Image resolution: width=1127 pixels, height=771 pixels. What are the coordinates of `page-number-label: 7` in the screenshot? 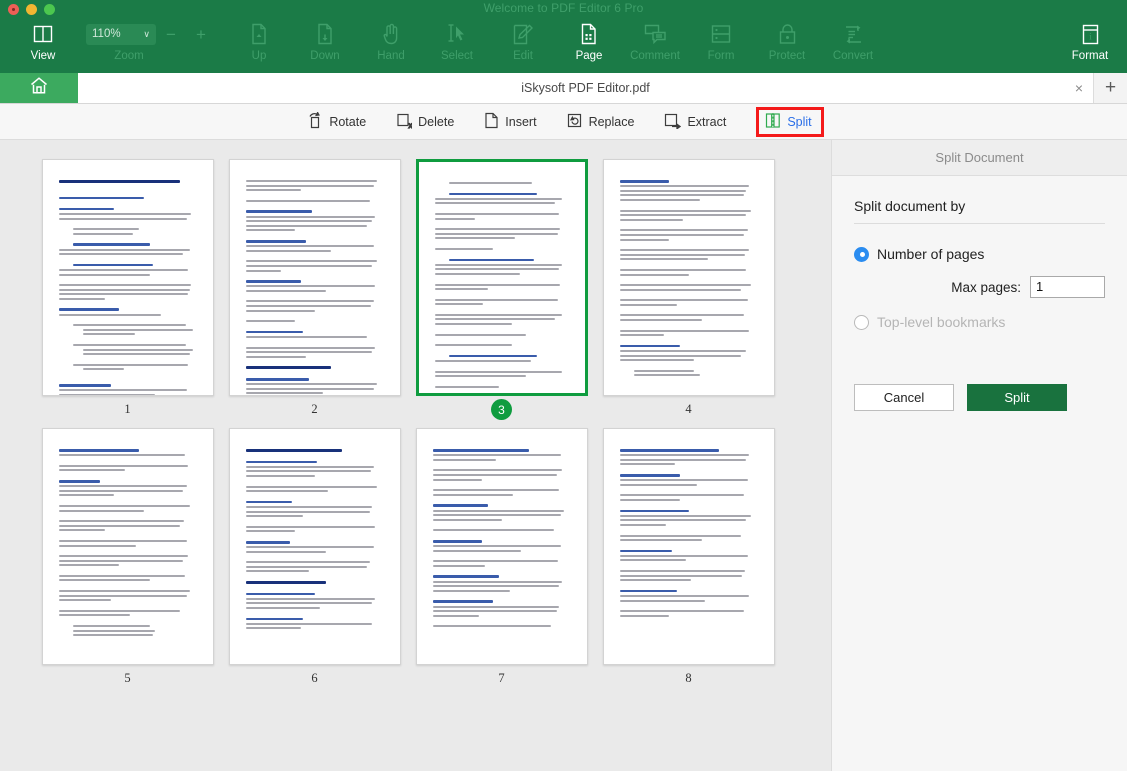 It's located at (501, 678).